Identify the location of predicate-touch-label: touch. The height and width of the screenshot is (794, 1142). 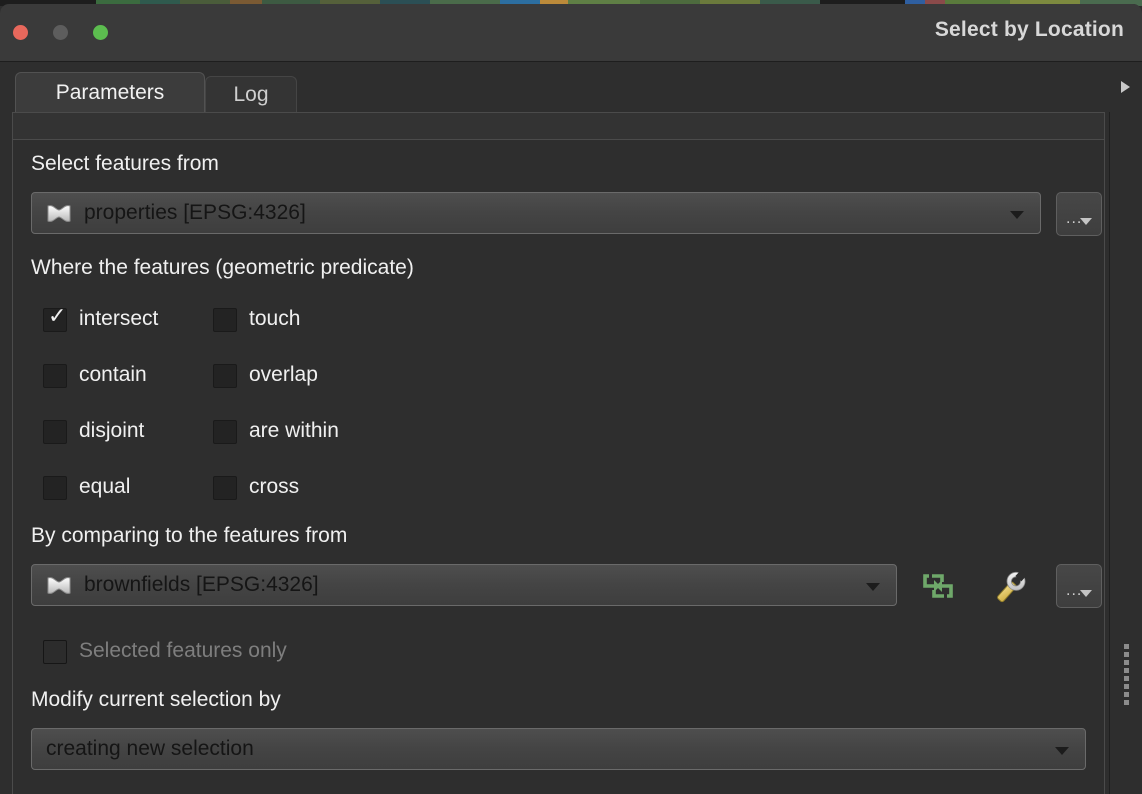
(275, 318).